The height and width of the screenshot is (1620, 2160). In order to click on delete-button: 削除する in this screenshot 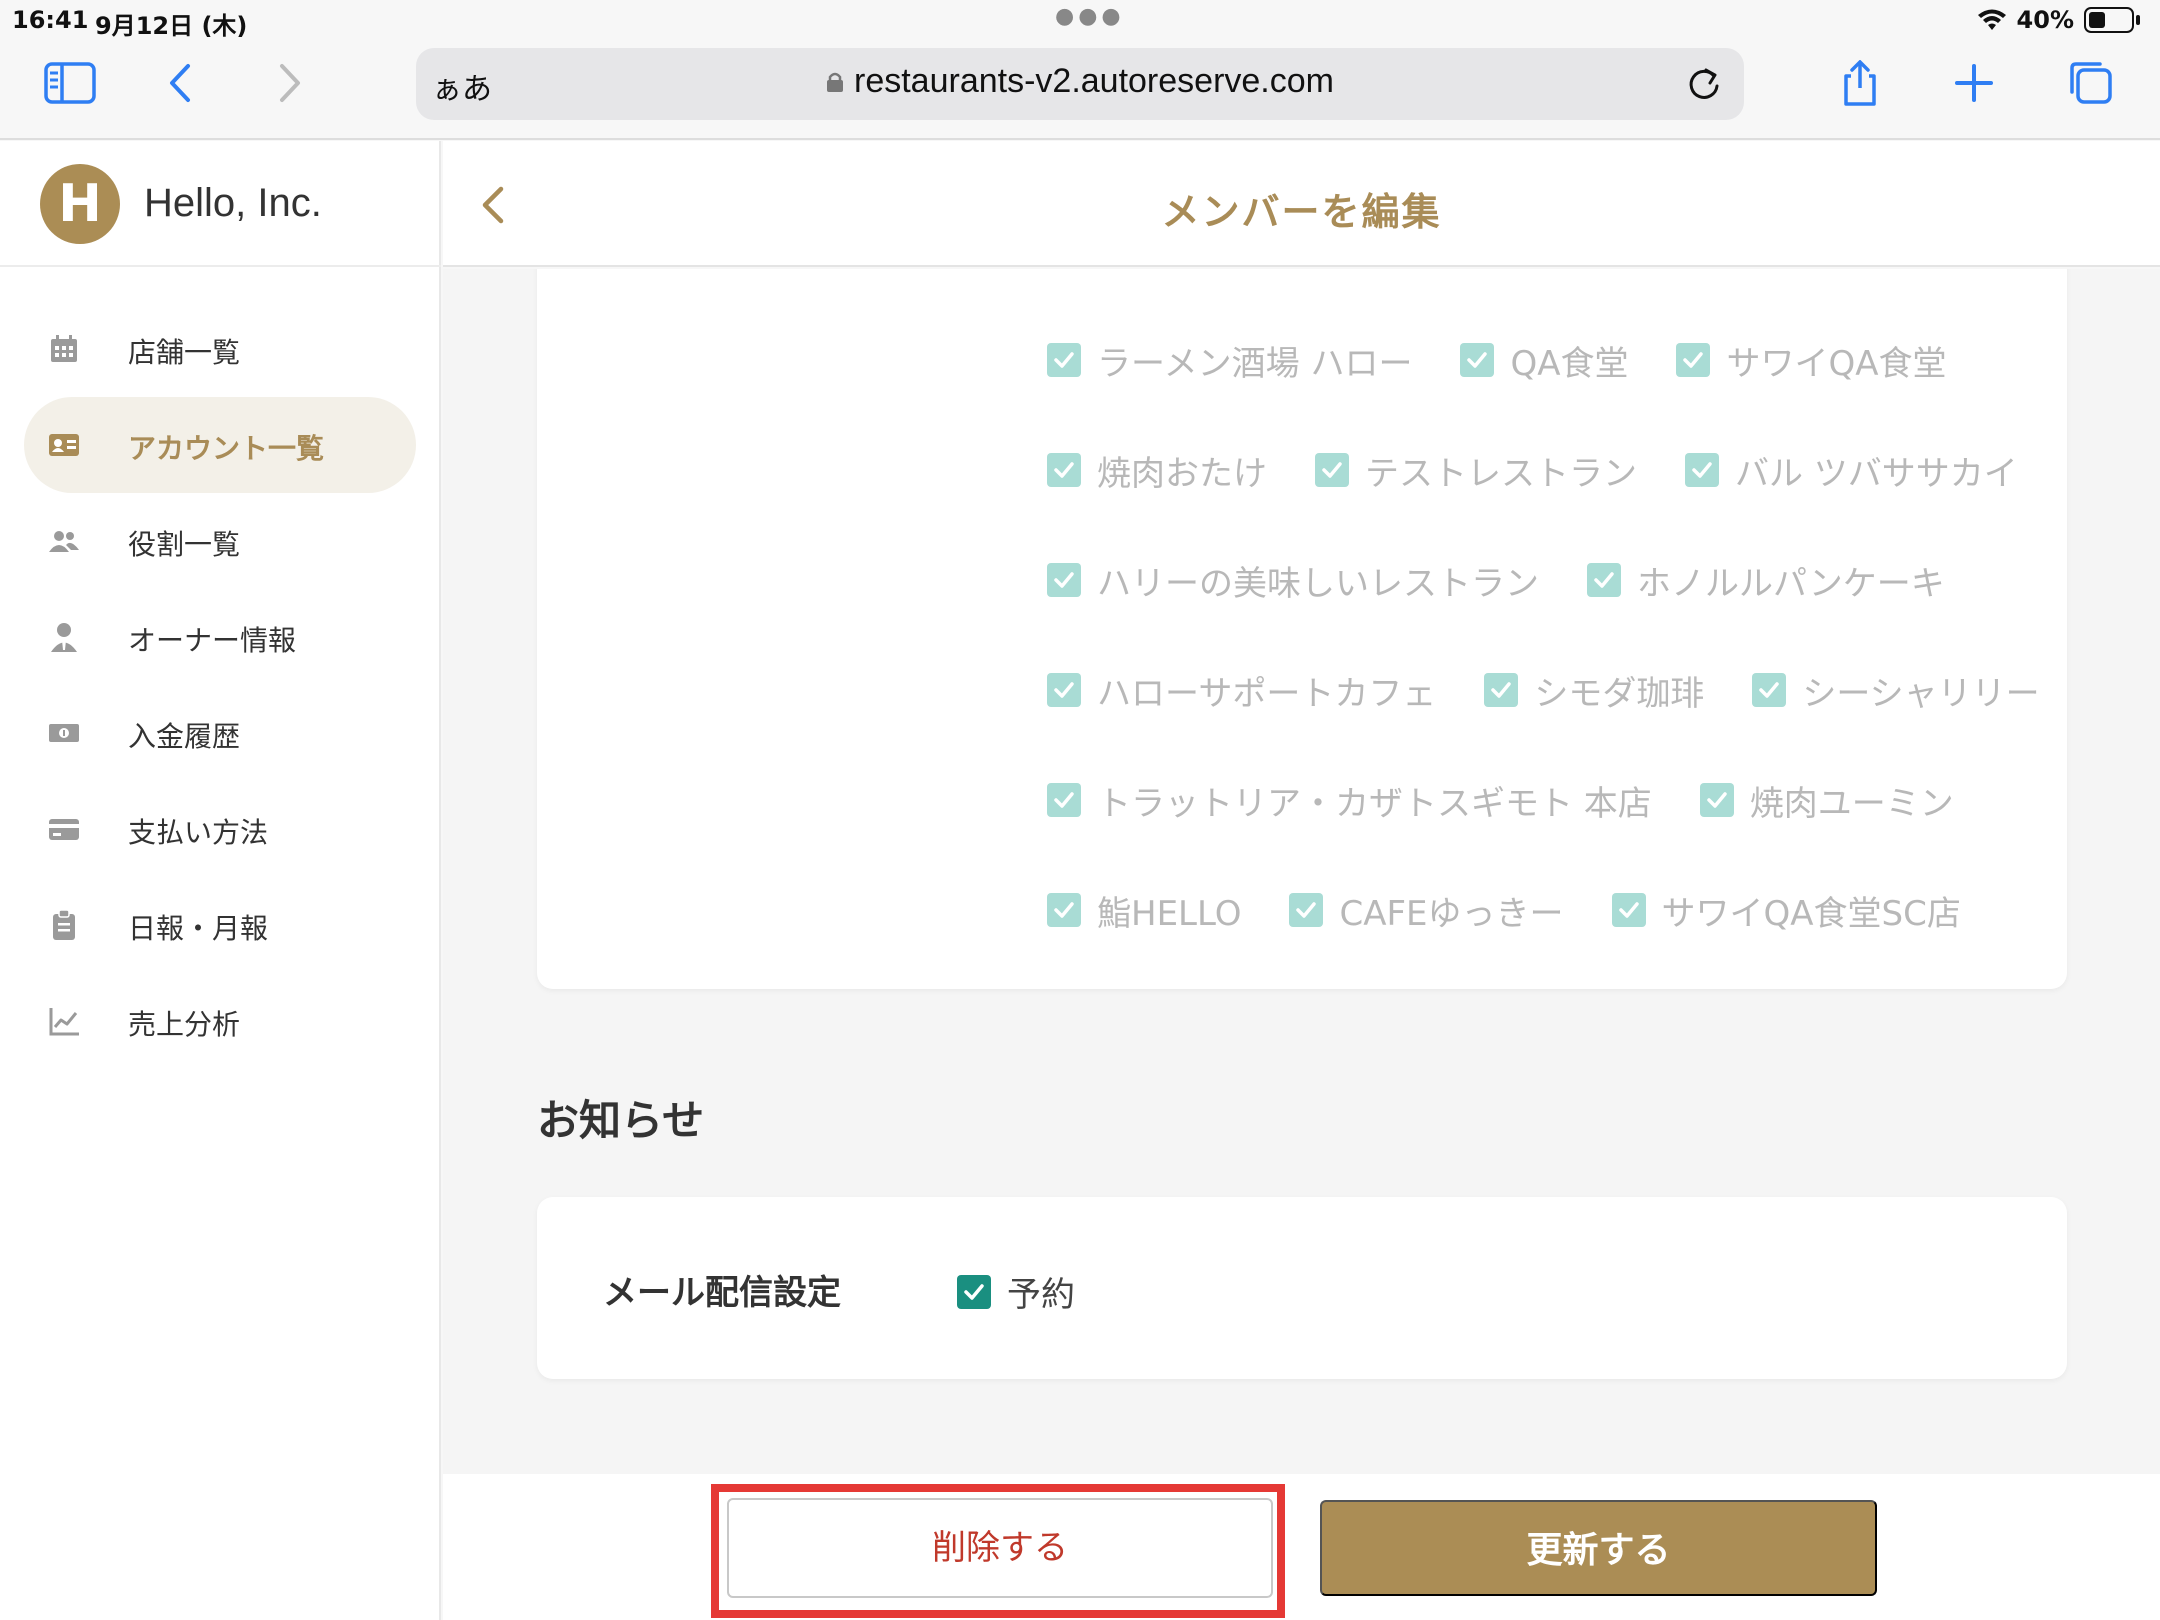, I will do `click(1000, 1548)`.